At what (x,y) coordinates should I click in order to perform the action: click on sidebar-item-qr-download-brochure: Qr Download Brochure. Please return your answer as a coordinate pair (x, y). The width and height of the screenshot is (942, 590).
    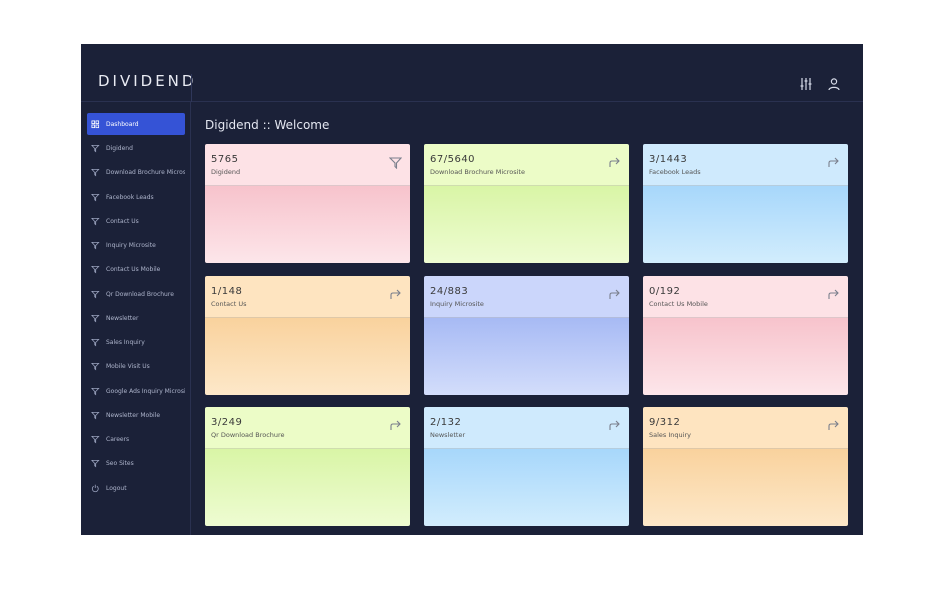
    Looking at the image, I should click on (136, 294).